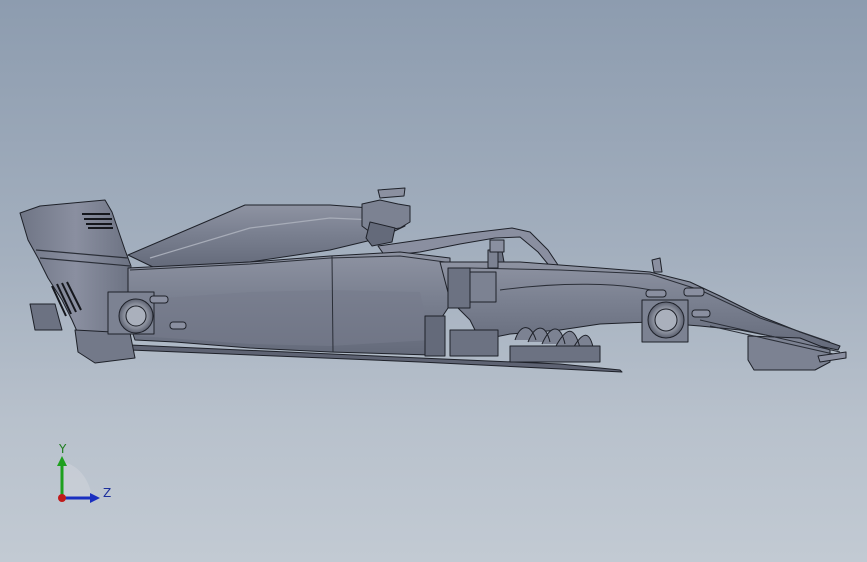  What do you see at coordinates (282, 318) in the screenshot?
I see `sidepod-shadow` at bounding box center [282, 318].